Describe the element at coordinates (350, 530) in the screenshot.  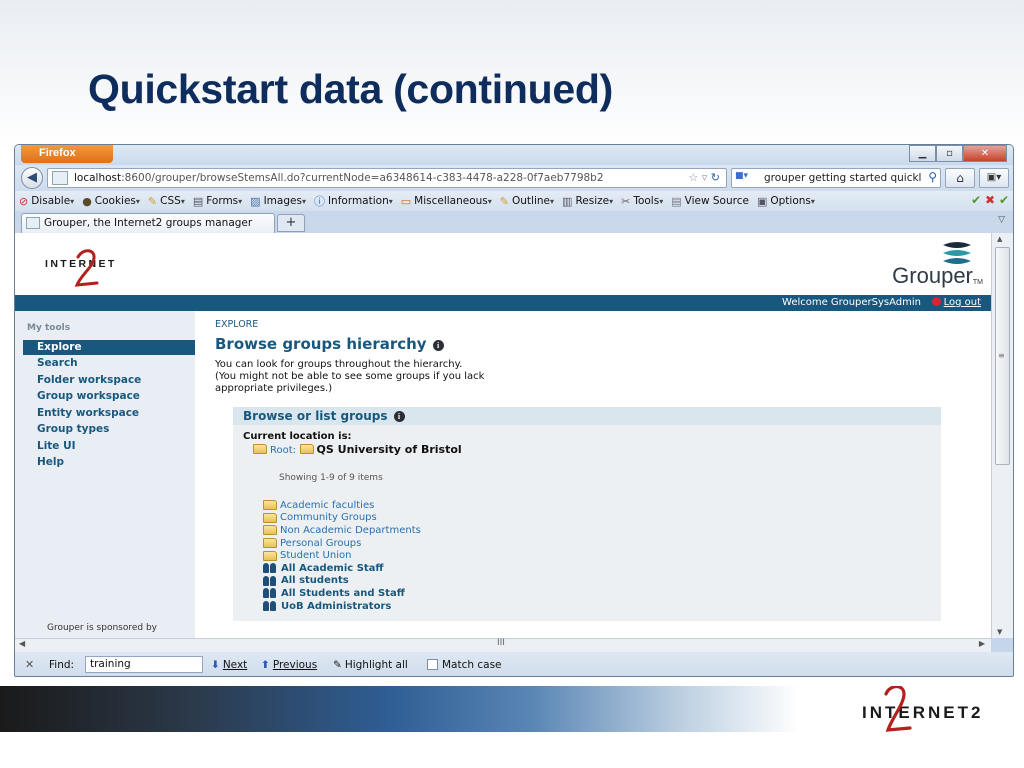
I see `list-item-label: Non Academic Departments` at that location.